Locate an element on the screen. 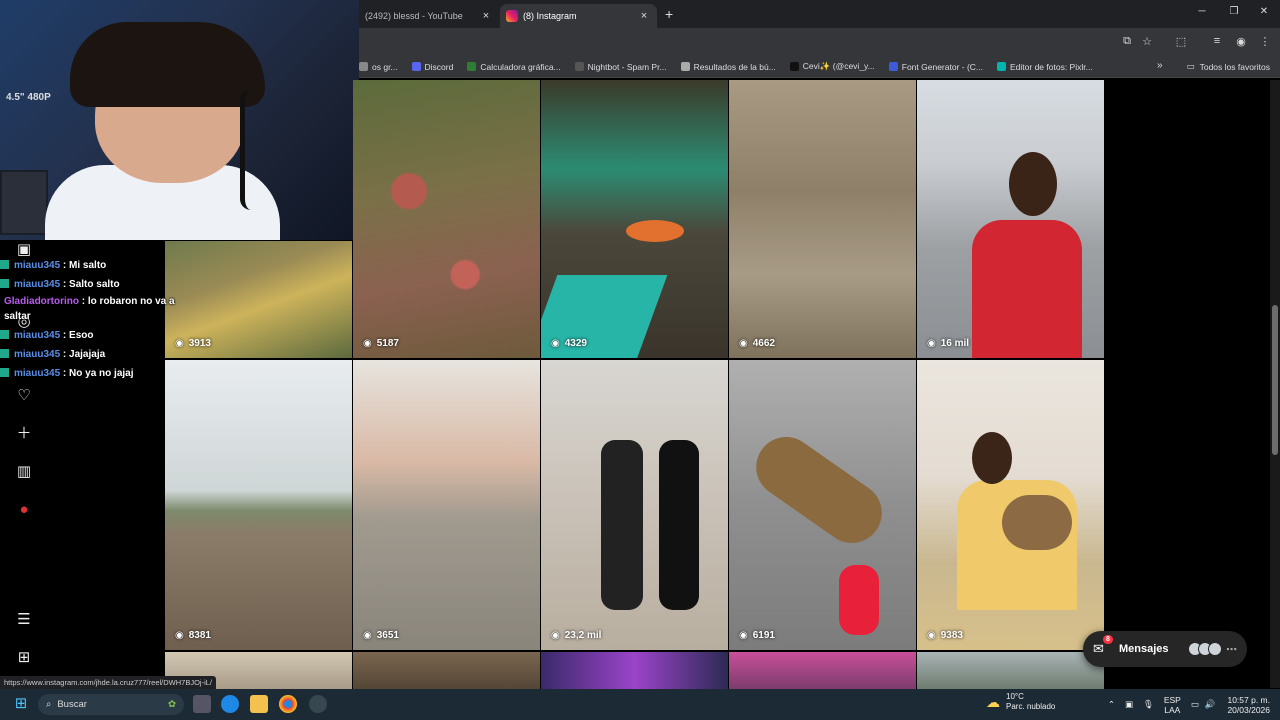  instagram-icon is located at coordinates (512, 16).